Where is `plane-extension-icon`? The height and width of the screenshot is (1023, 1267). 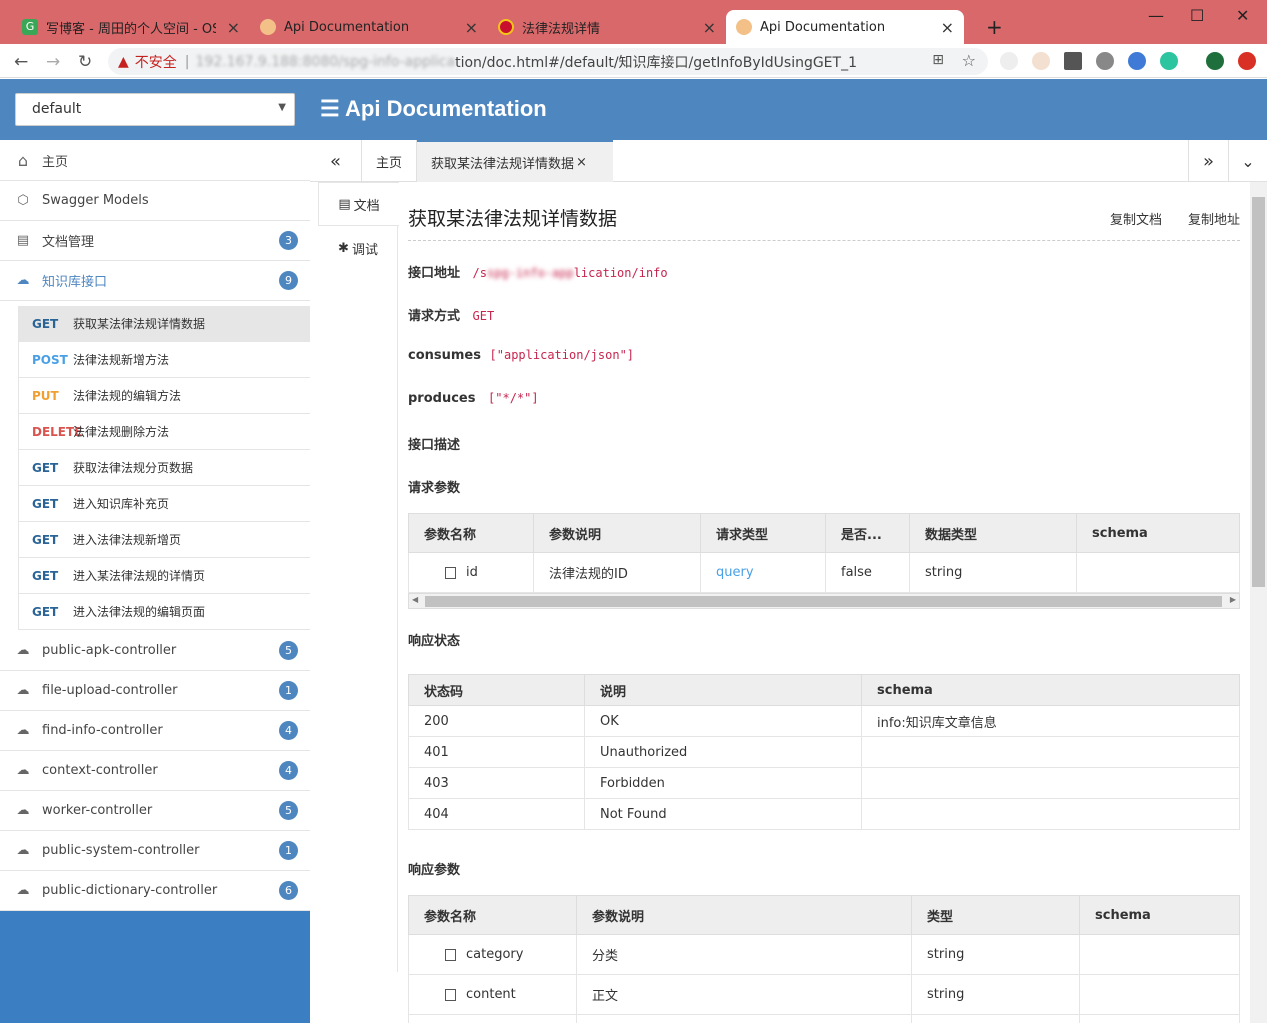 plane-extension-icon is located at coordinates (1073, 61).